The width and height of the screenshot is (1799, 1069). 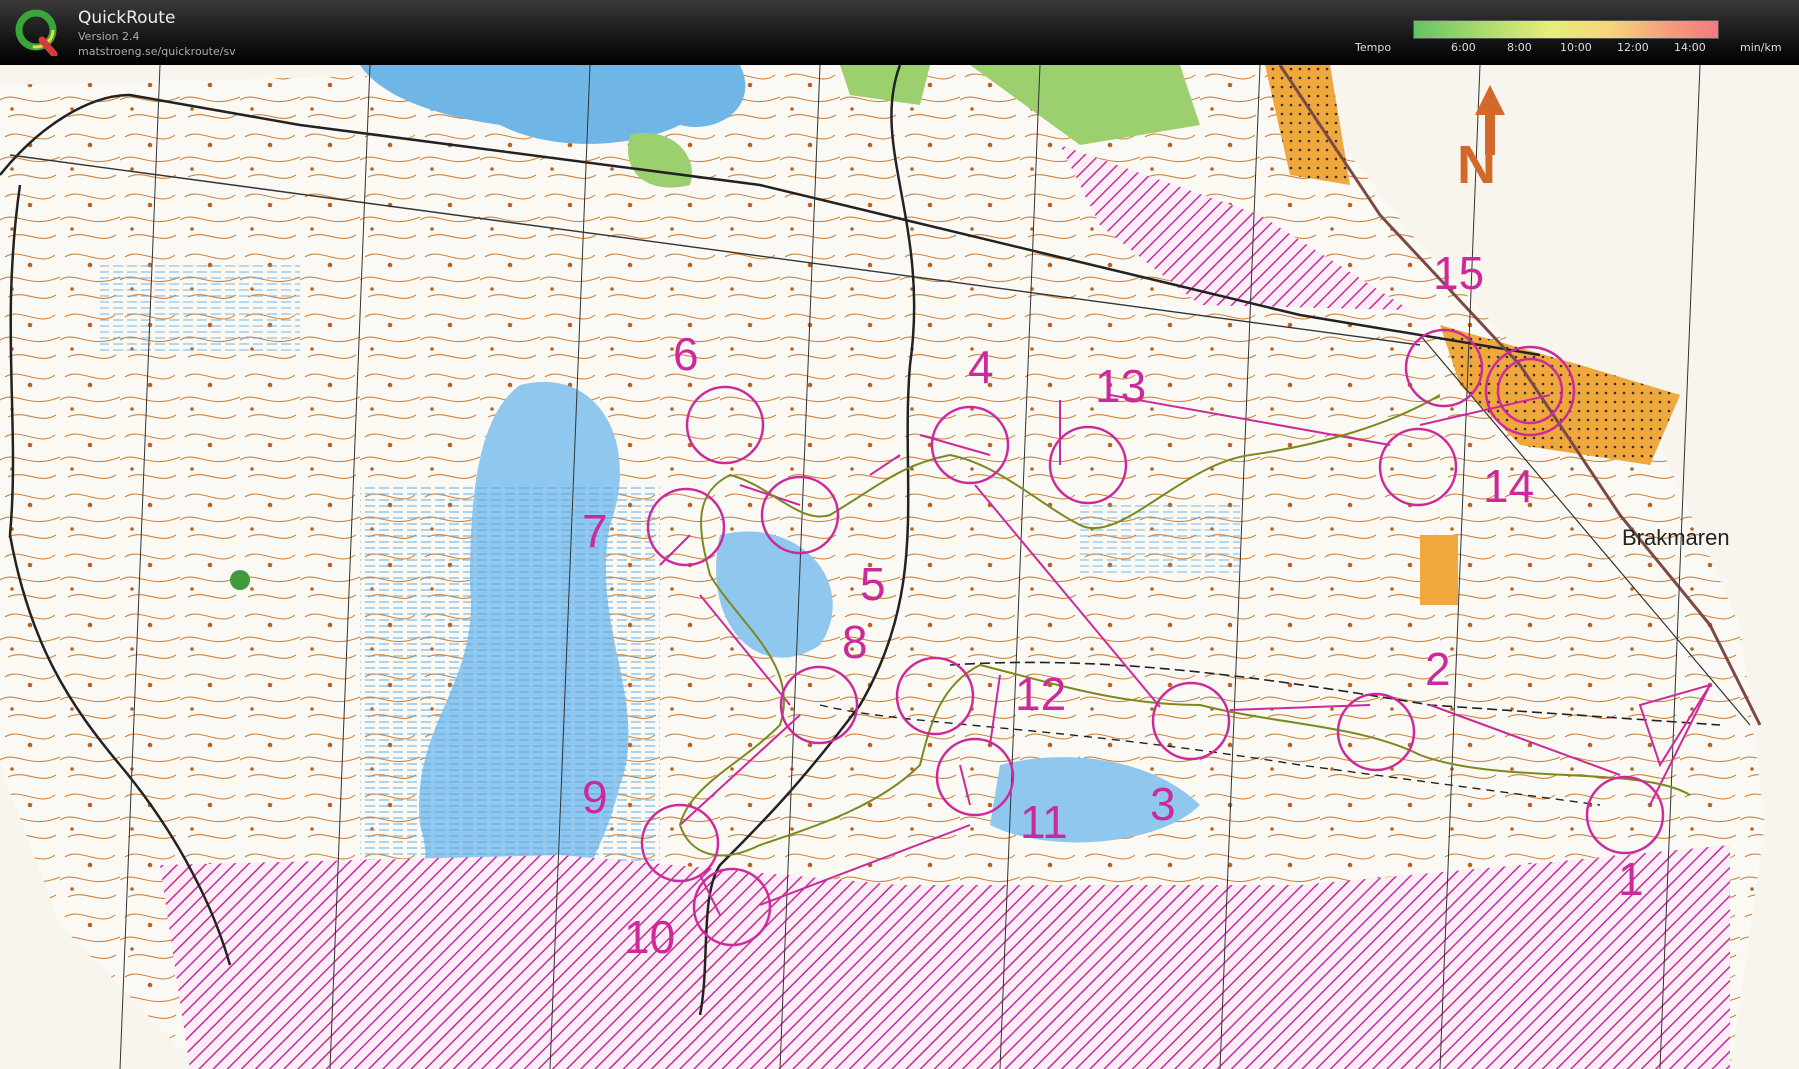 I want to click on control-number: 14, so click(x=1508, y=486).